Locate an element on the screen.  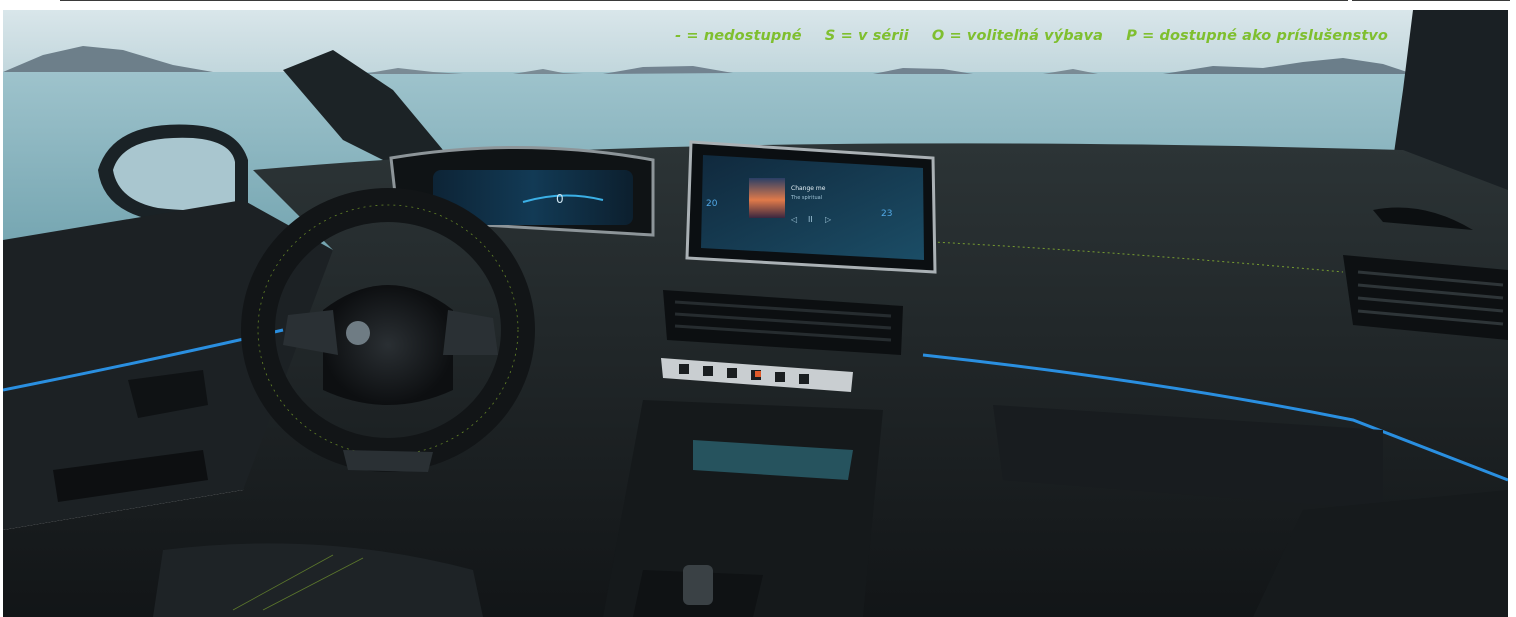
screen-track-artist: The spiritual is located at coordinates (806, 198).